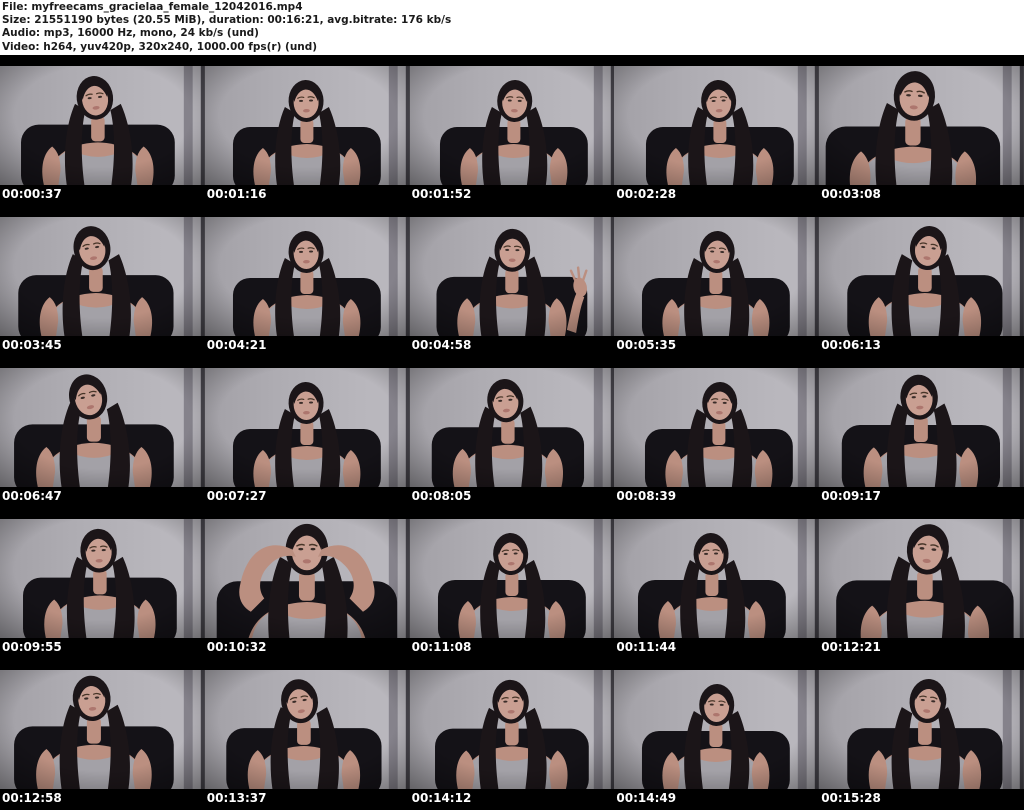  I want to click on thumbnail-cell: 00:14:49, so click(717, 734).